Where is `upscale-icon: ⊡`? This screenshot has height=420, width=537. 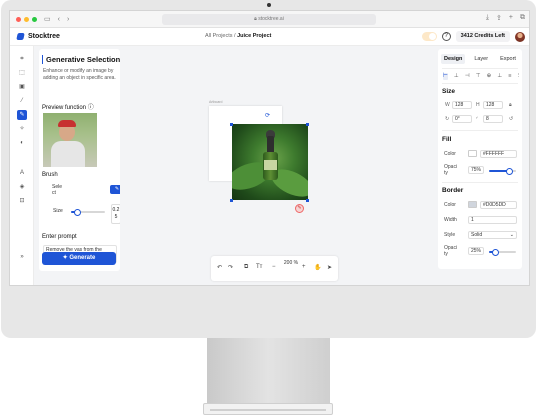 upscale-icon: ⊡ is located at coordinates (22, 201).